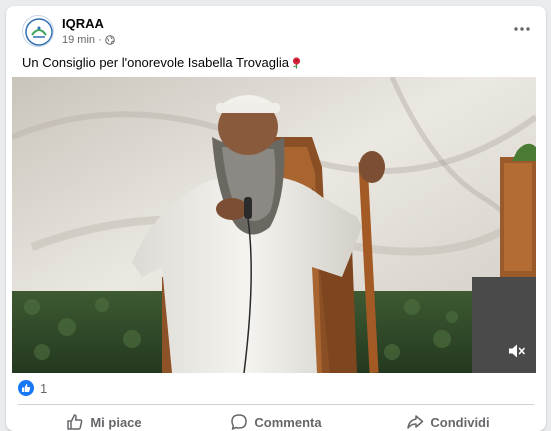 The height and width of the screenshot is (431, 551). I want to click on share-button: Condividi, so click(448, 419).